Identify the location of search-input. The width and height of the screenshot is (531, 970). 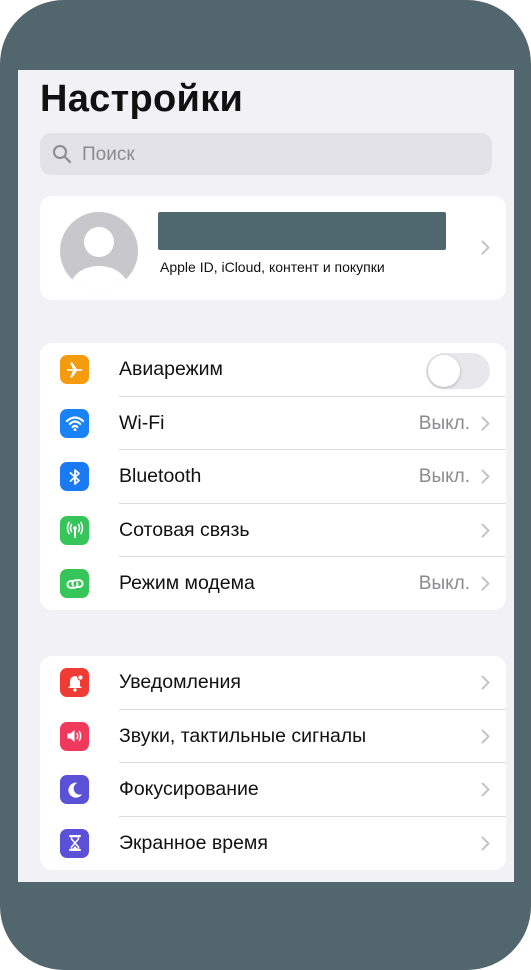
(282, 155).